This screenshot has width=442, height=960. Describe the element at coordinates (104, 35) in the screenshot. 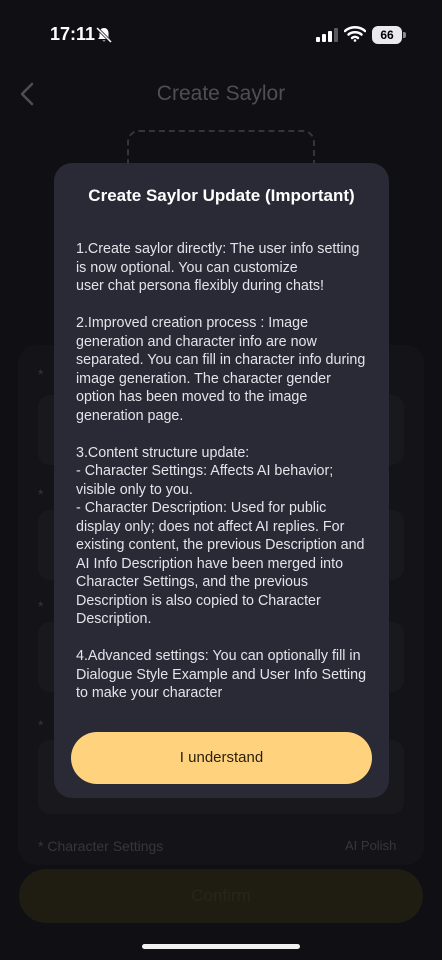

I see `bell-slash-icon` at that location.